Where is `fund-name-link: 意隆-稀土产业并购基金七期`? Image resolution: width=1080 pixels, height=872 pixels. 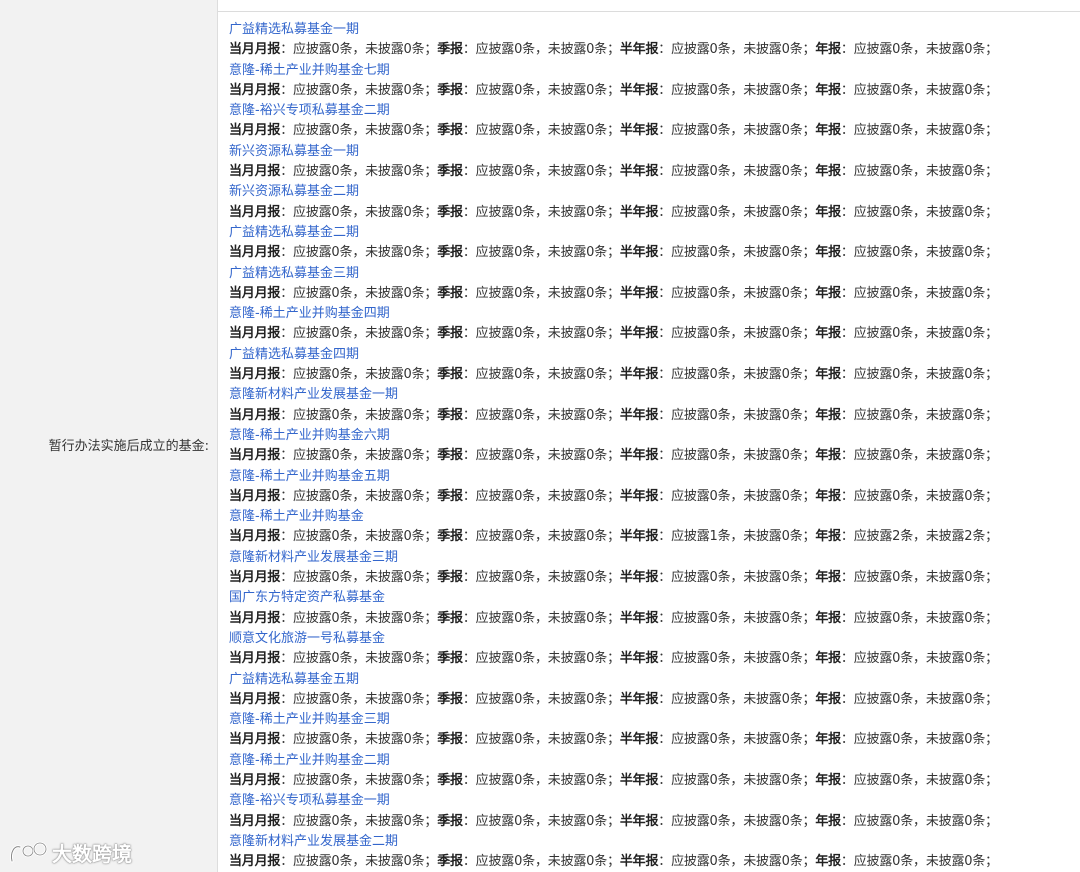
fund-name-link: 意隆-稀土产业并购基金七期 is located at coordinates (651, 71).